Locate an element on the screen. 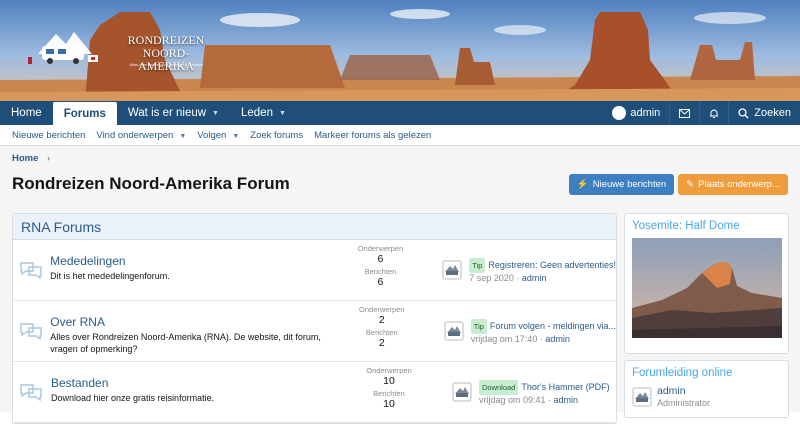 This screenshot has height=424, width=800. inbox-button is located at coordinates (684, 113).